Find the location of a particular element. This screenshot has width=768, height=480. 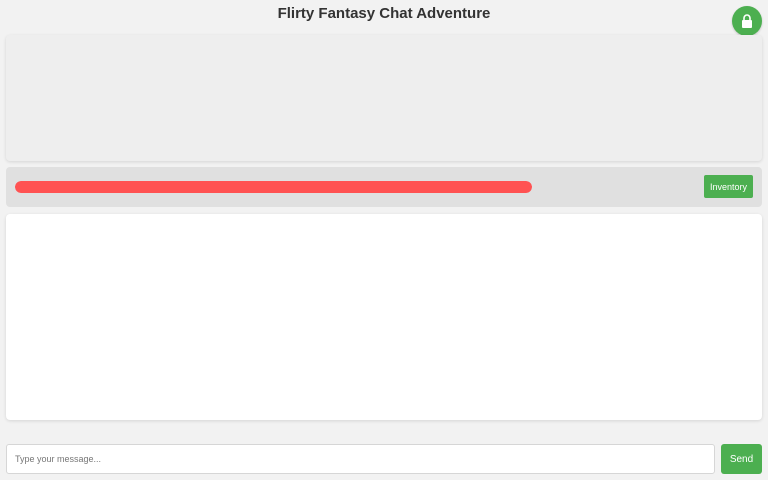

send-button: Send is located at coordinates (741, 459).